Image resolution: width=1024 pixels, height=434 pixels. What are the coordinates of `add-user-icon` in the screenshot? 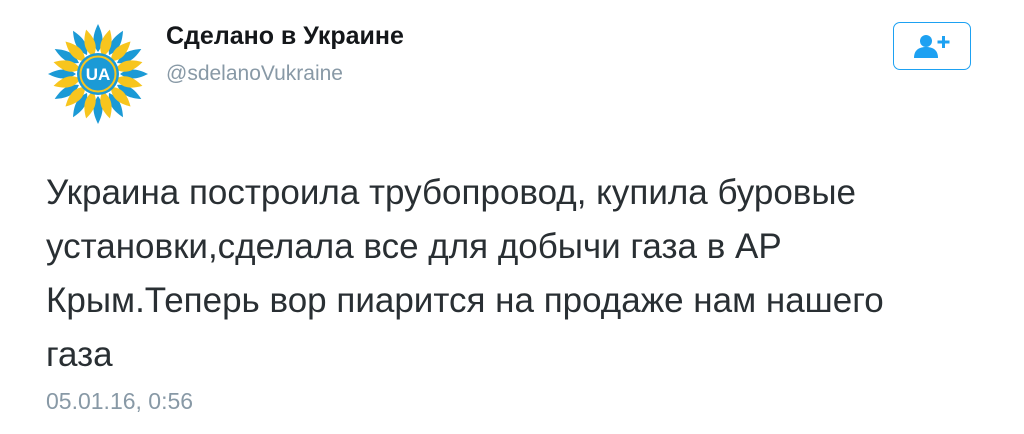 It's located at (932, 46).